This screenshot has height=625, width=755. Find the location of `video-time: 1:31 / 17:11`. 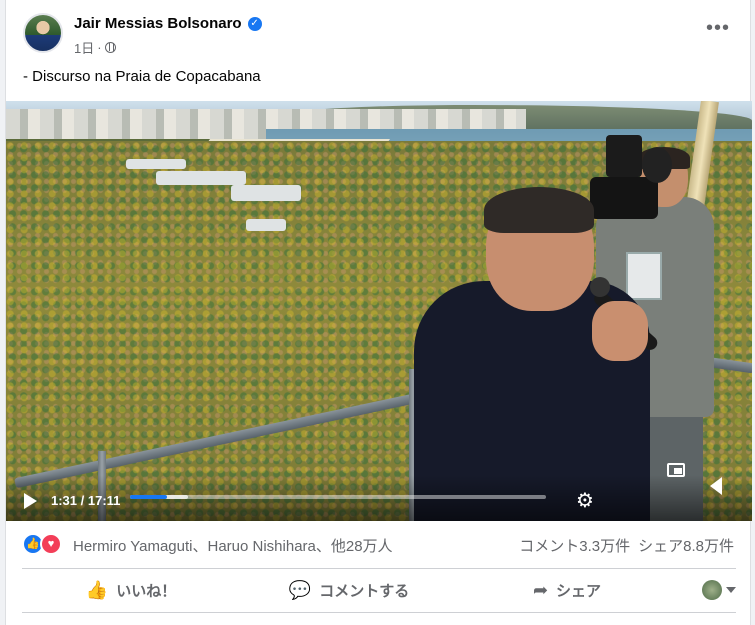

video-time: 1:31 / 17:11 is located at coordinates (86, 500).